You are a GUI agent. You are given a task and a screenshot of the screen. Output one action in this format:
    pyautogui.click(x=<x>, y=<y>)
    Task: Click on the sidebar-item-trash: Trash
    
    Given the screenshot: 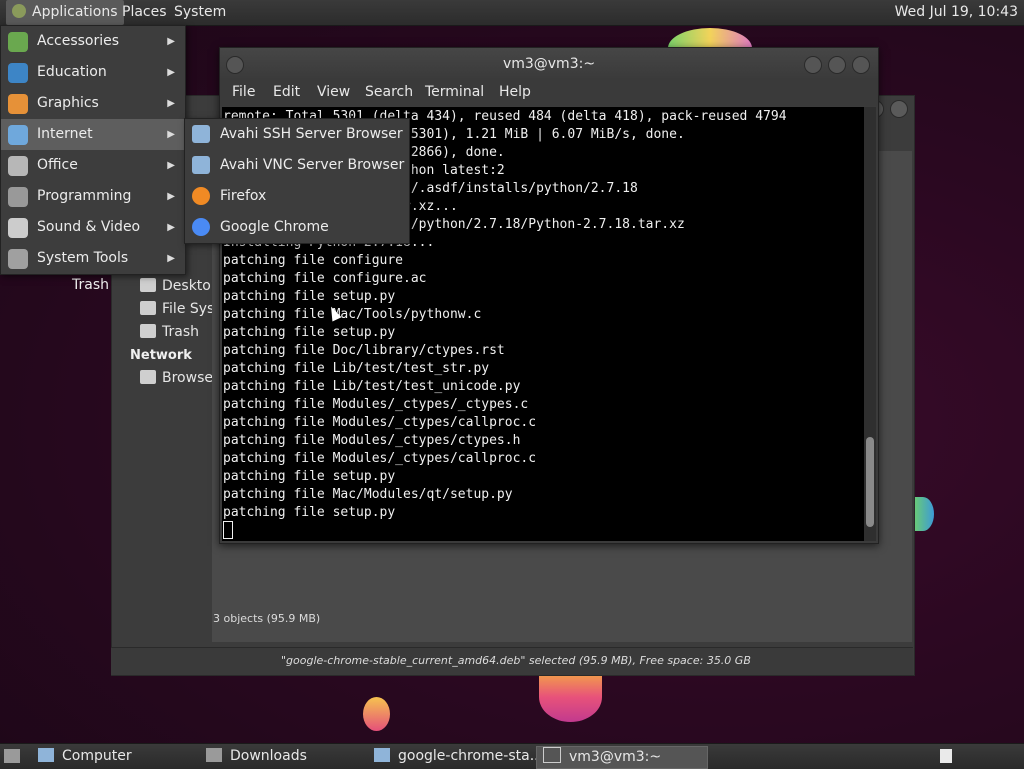 What is the action you would take?
    pyautogui.click(x=176, y=332)
    